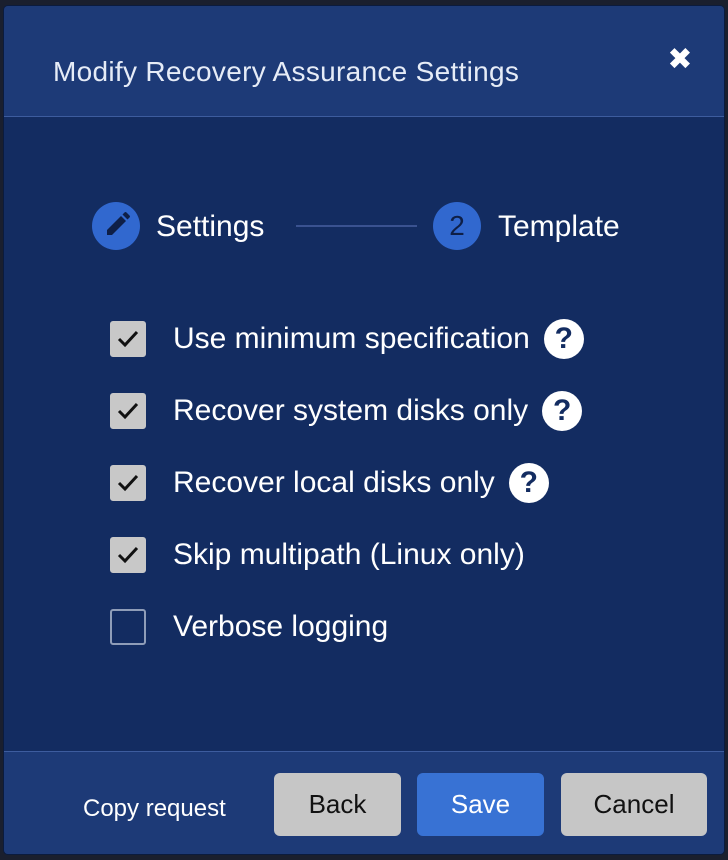 Image resolution: width=728 pixels, height=860 pixels. I want to click on checkbox-local-disks, so click(128, 483).